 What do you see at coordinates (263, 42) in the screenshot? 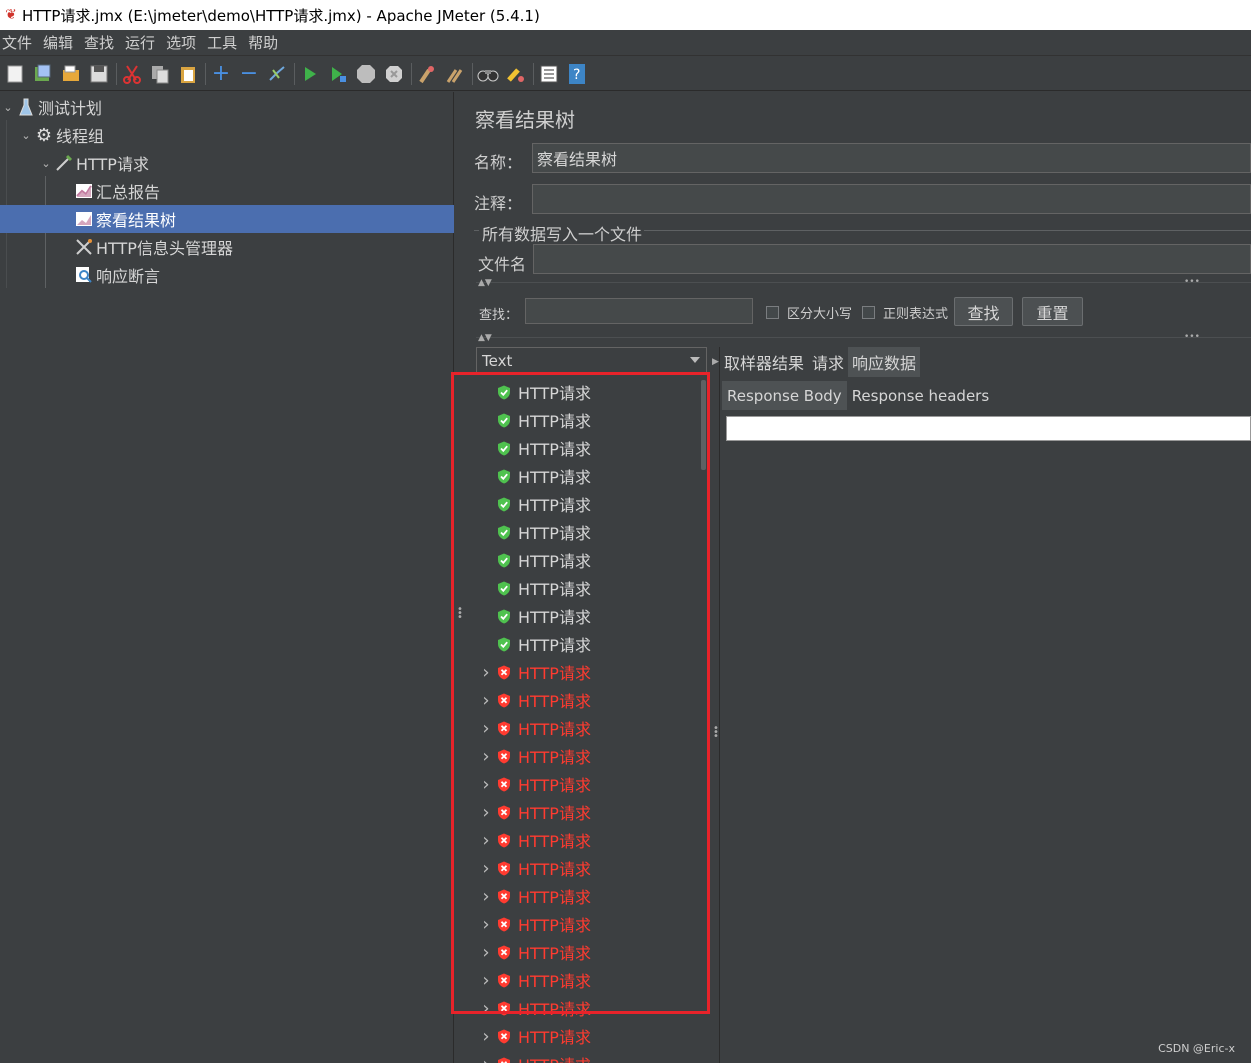
I see `menu-help: 帮助` at bounding box center [263, 42].